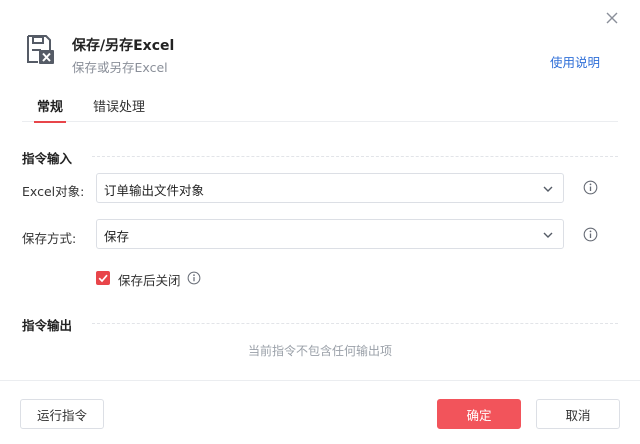  What do you see at coordinates (320, 157) in the screenshot?
I see `input-section-header: 指令输入` at bounding box center [320, 157].